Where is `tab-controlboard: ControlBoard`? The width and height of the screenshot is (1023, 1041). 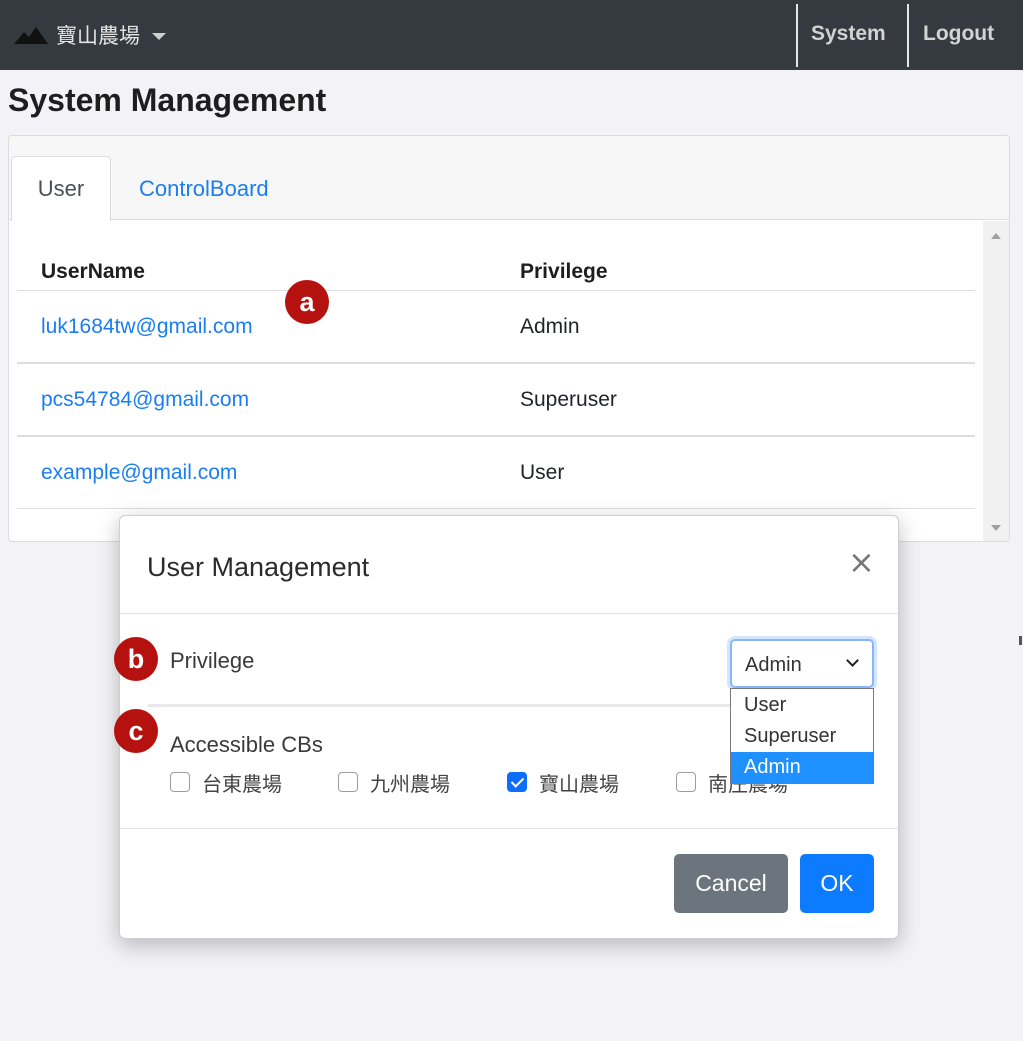 tab-controlboard: ControlBoard is located at coordinates (204, 189).